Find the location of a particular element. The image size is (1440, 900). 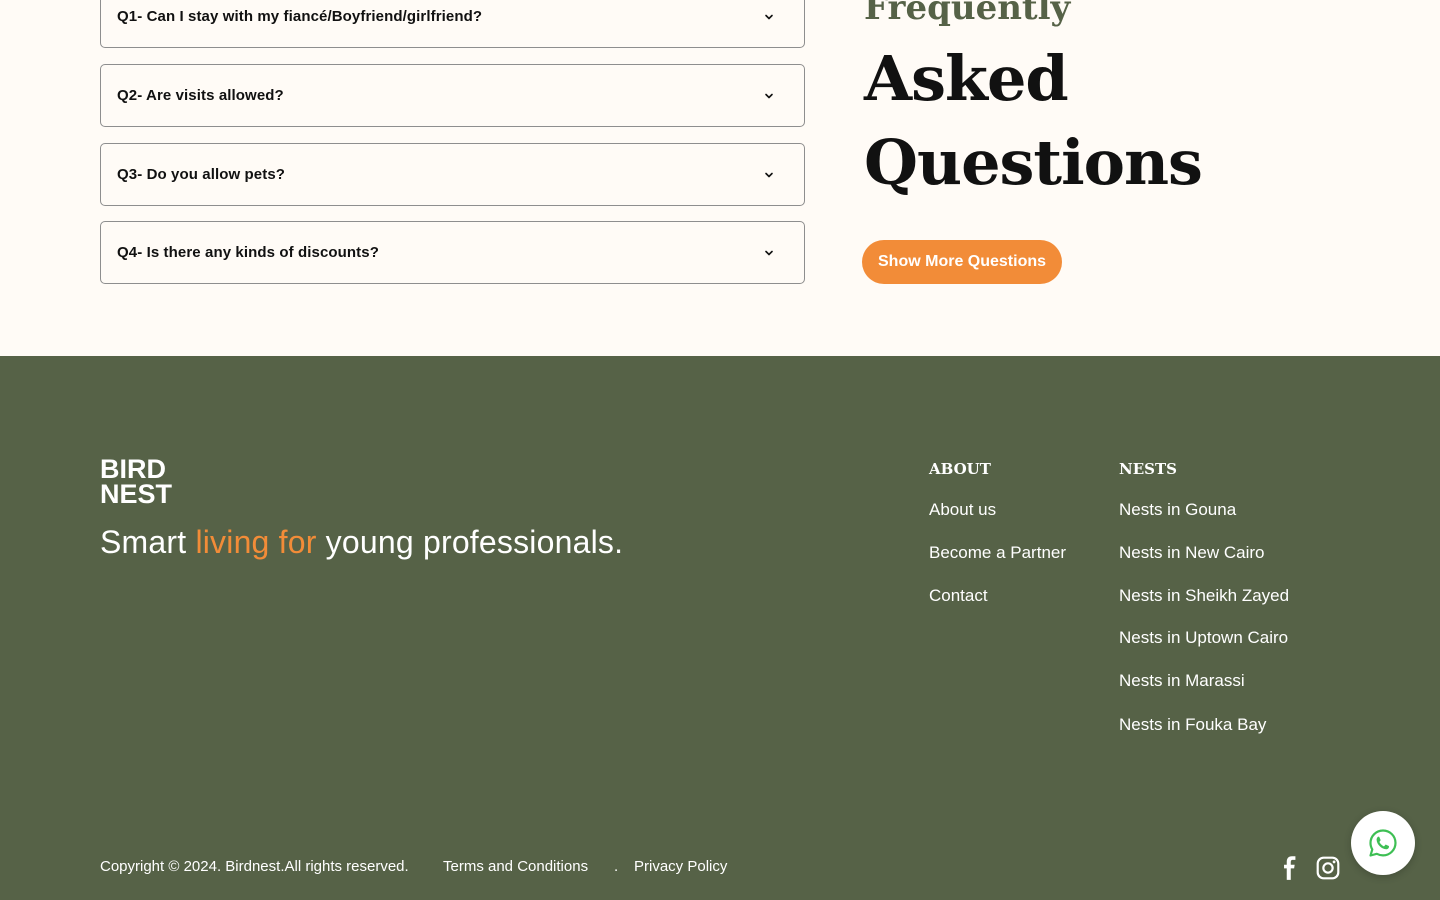

nests-gouna-link: Nests in Gouna is located at coordinates (1177, 510).